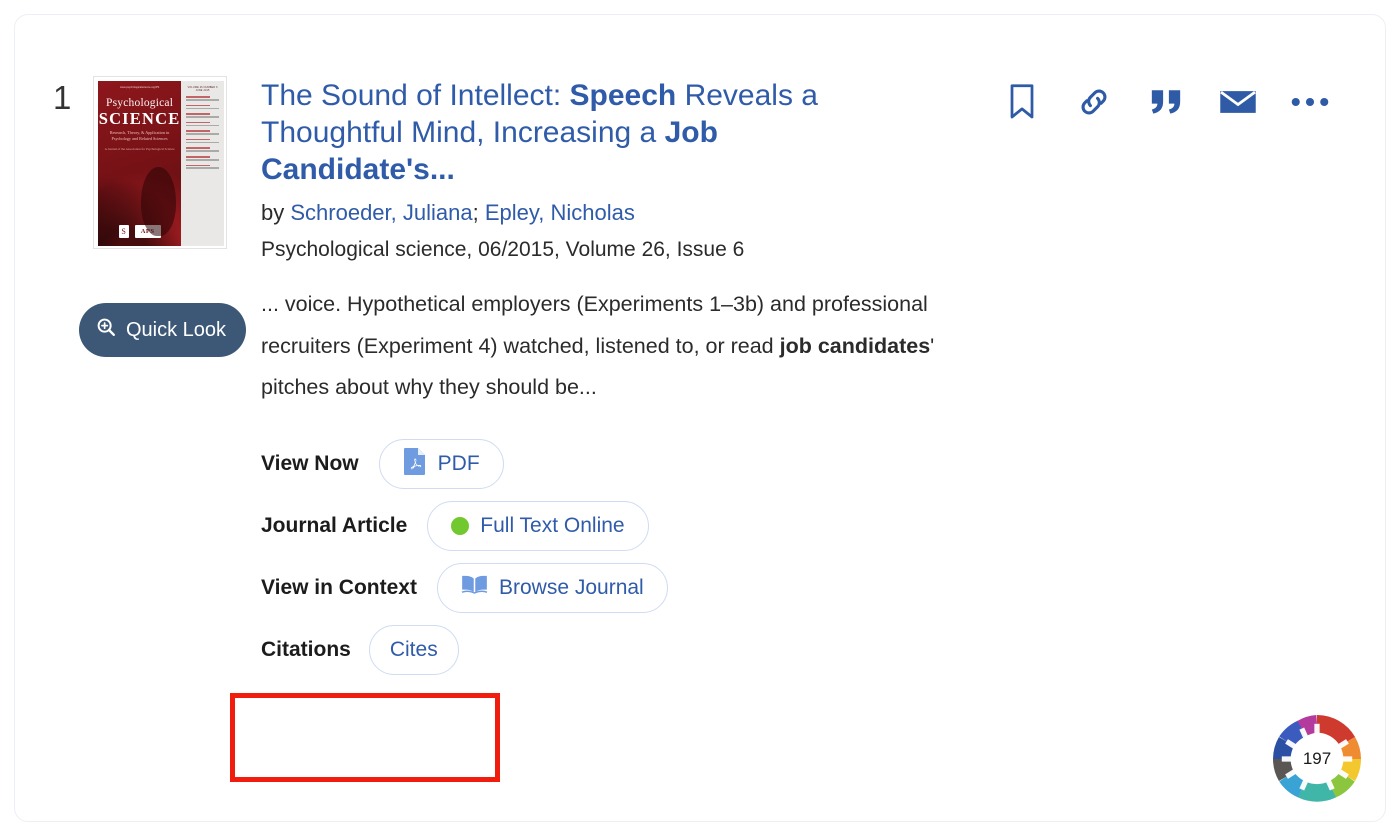 The height and width of the screenshot is (836, 1400). I want to click on altmetric-donut-icon, so click(1317, 758).